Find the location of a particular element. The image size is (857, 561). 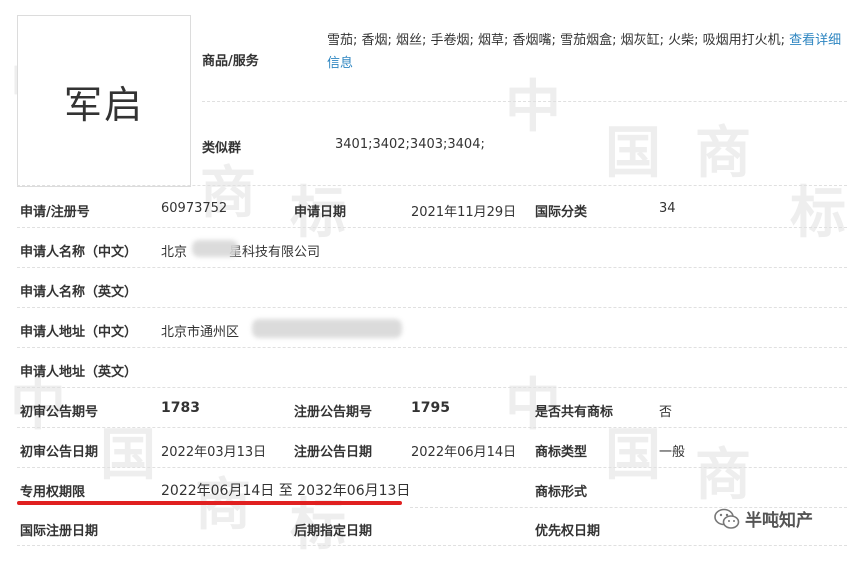

app-date-label: 申请日期 is located at coordinates (320, 212).